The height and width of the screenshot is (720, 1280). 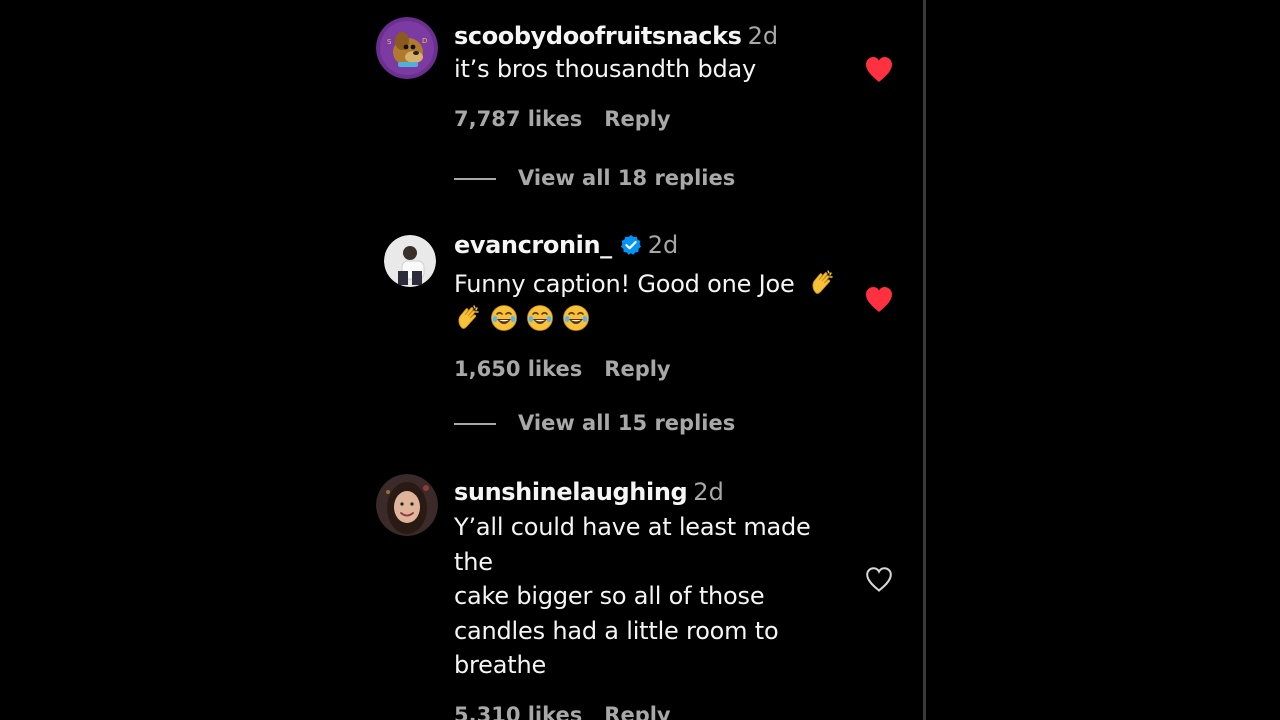 I want to click on comment-text-line: cake bigger so all of those, so click(x=609, y=596).